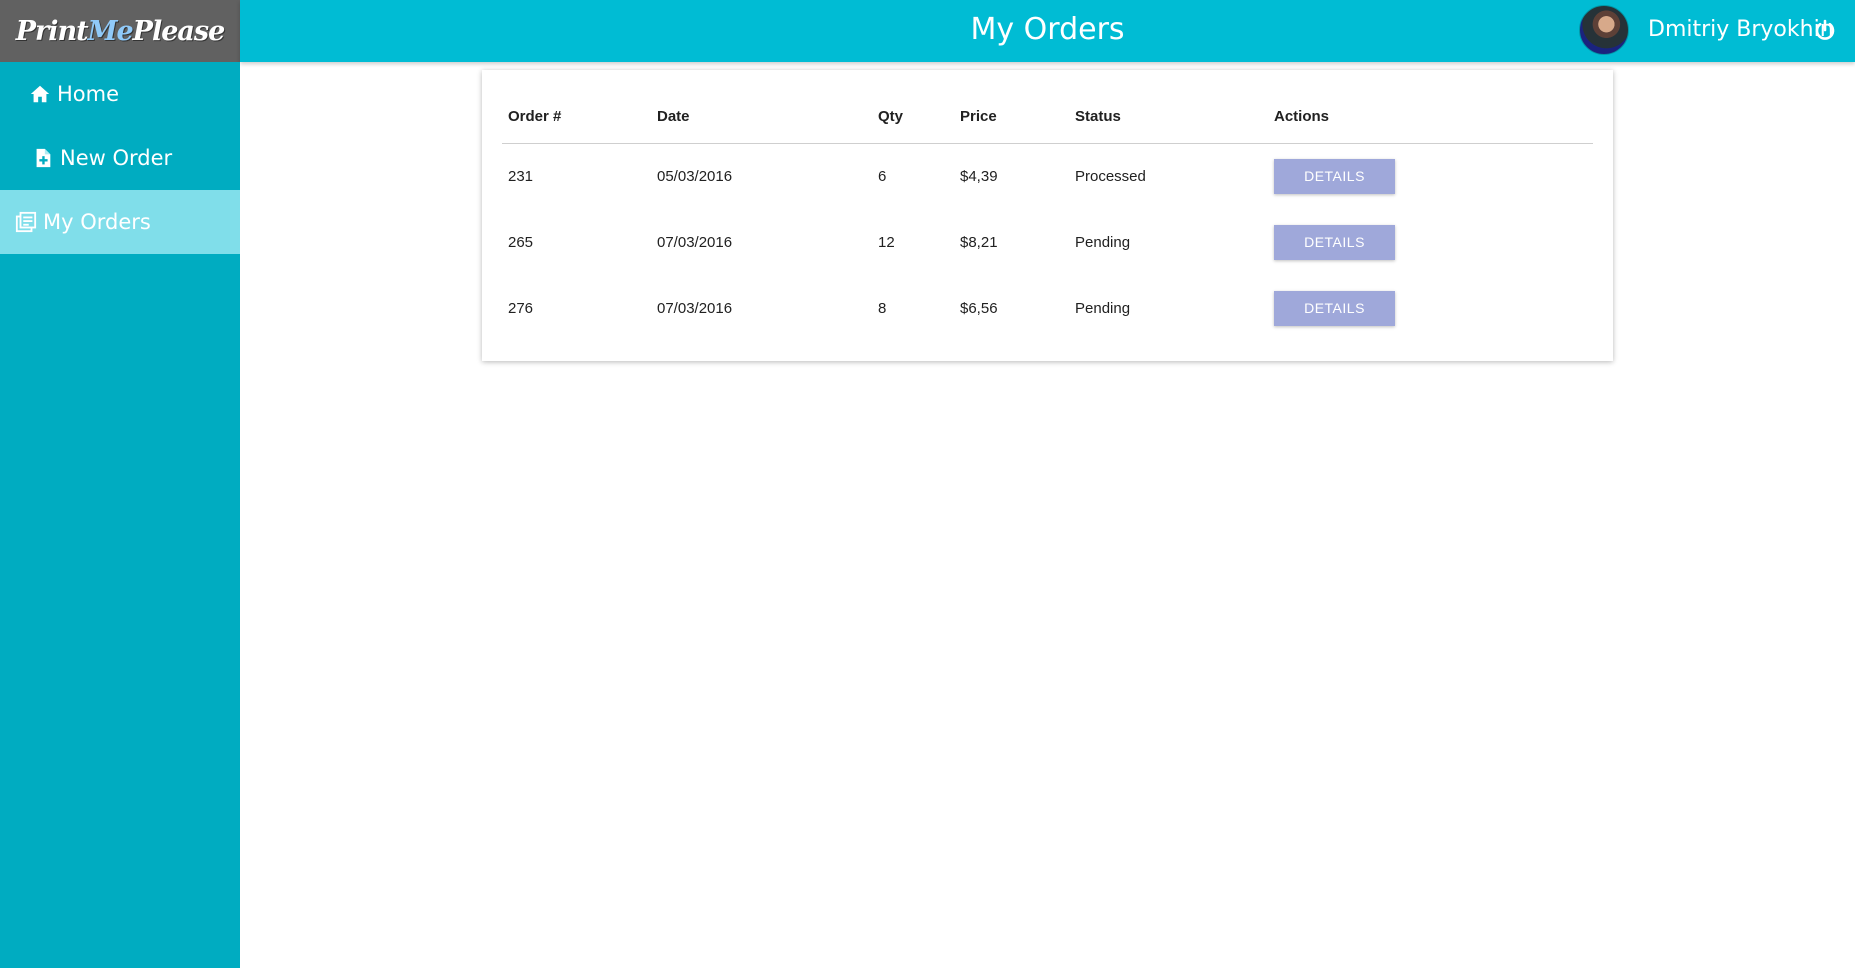 The height and width of the screenshot is (968, 1855). Describe the element at coordinates (40, 94) in the screenshot. I see `home-icon` at that location.